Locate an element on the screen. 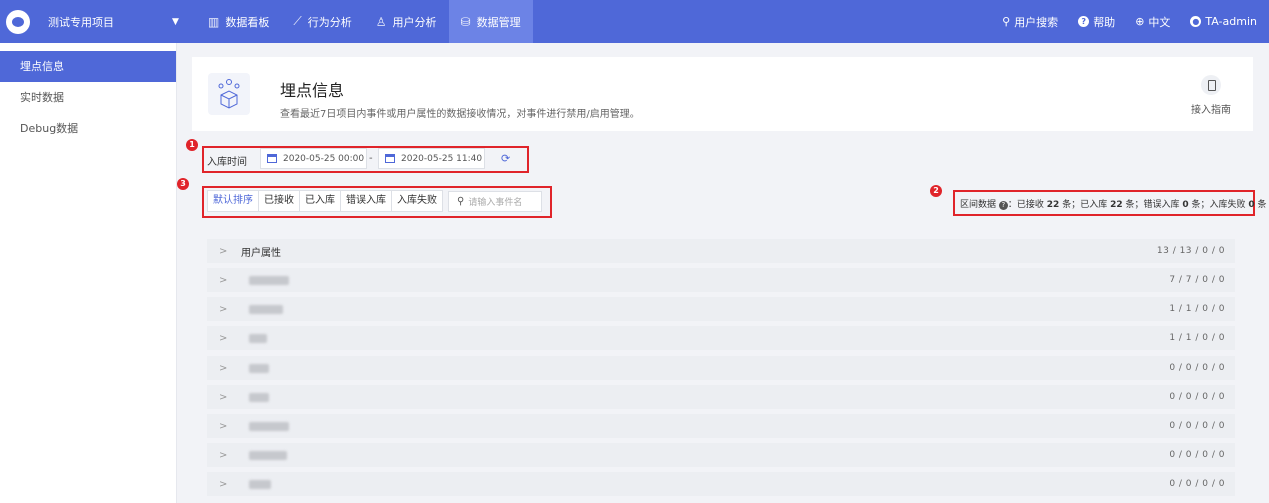  ingest-time-label: 入库时间 is located at coordinates (227, 162).